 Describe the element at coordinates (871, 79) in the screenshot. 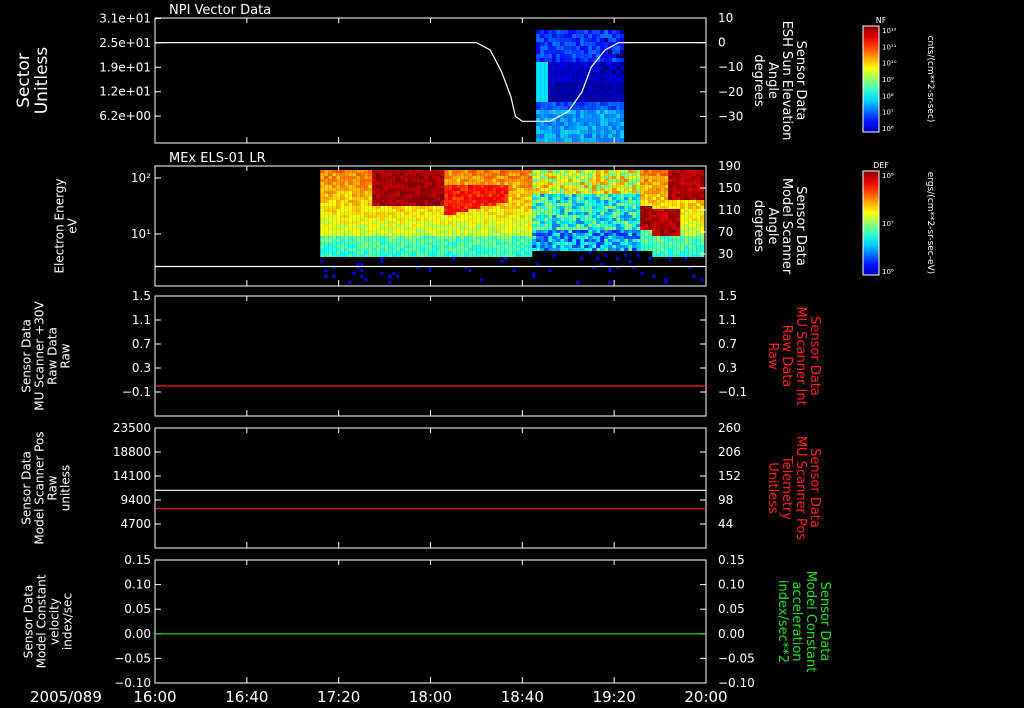

I see `colorbar` at that location.